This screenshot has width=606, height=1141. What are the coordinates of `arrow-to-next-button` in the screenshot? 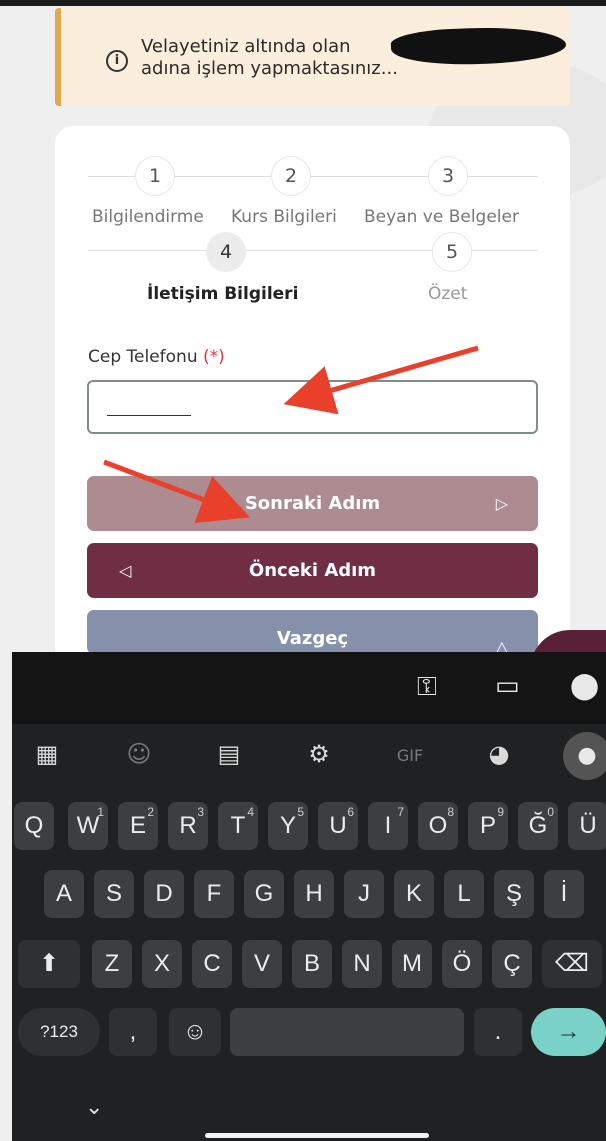 It's located at (177, 491).